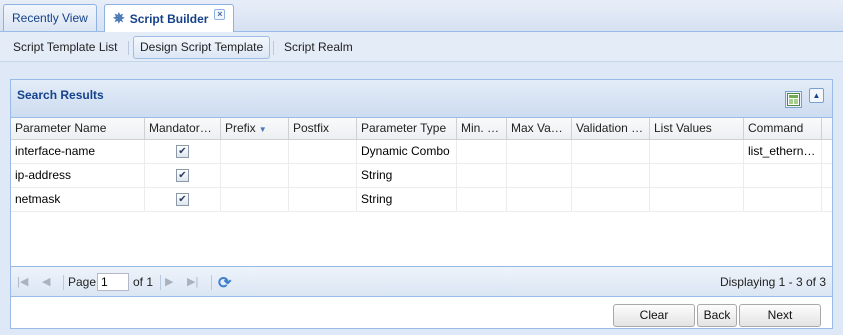 The height and width of the screenshot is (335, 843). What do you see at coordinates (407, 152) in the screenshot?
I see `cell-parameter-type: Dynamic Combo` at bounding box center [407, 152].